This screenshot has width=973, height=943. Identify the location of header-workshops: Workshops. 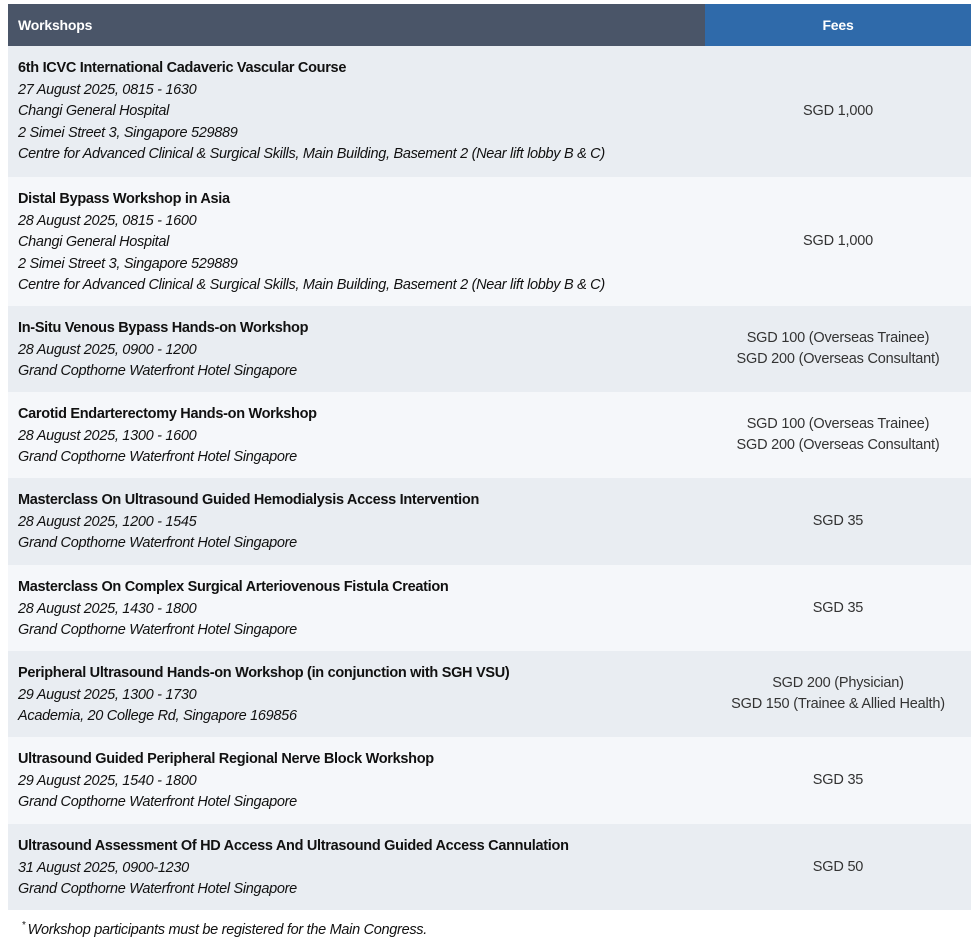
(356, 25).